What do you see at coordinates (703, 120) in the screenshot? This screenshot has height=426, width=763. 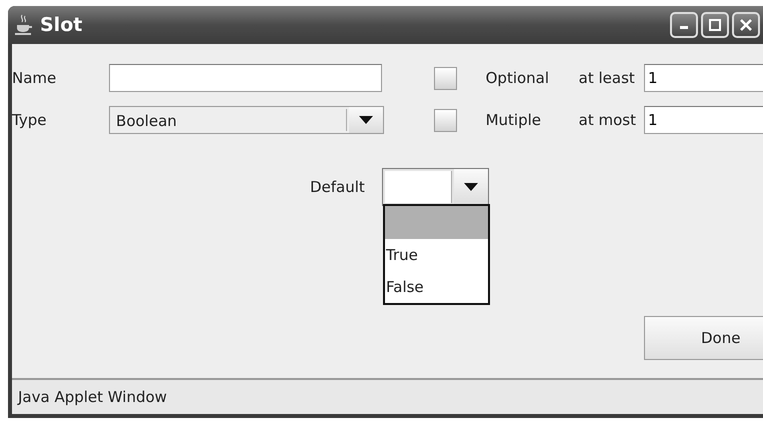 I see `at-most-field: 1` at bounding box center [703, 120].